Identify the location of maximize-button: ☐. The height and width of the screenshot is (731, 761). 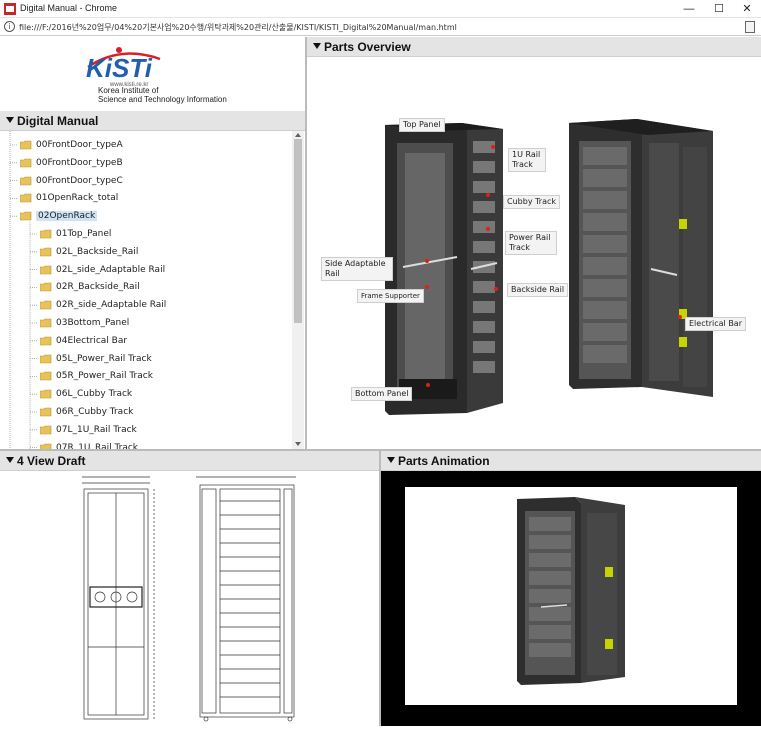
(719, 9).